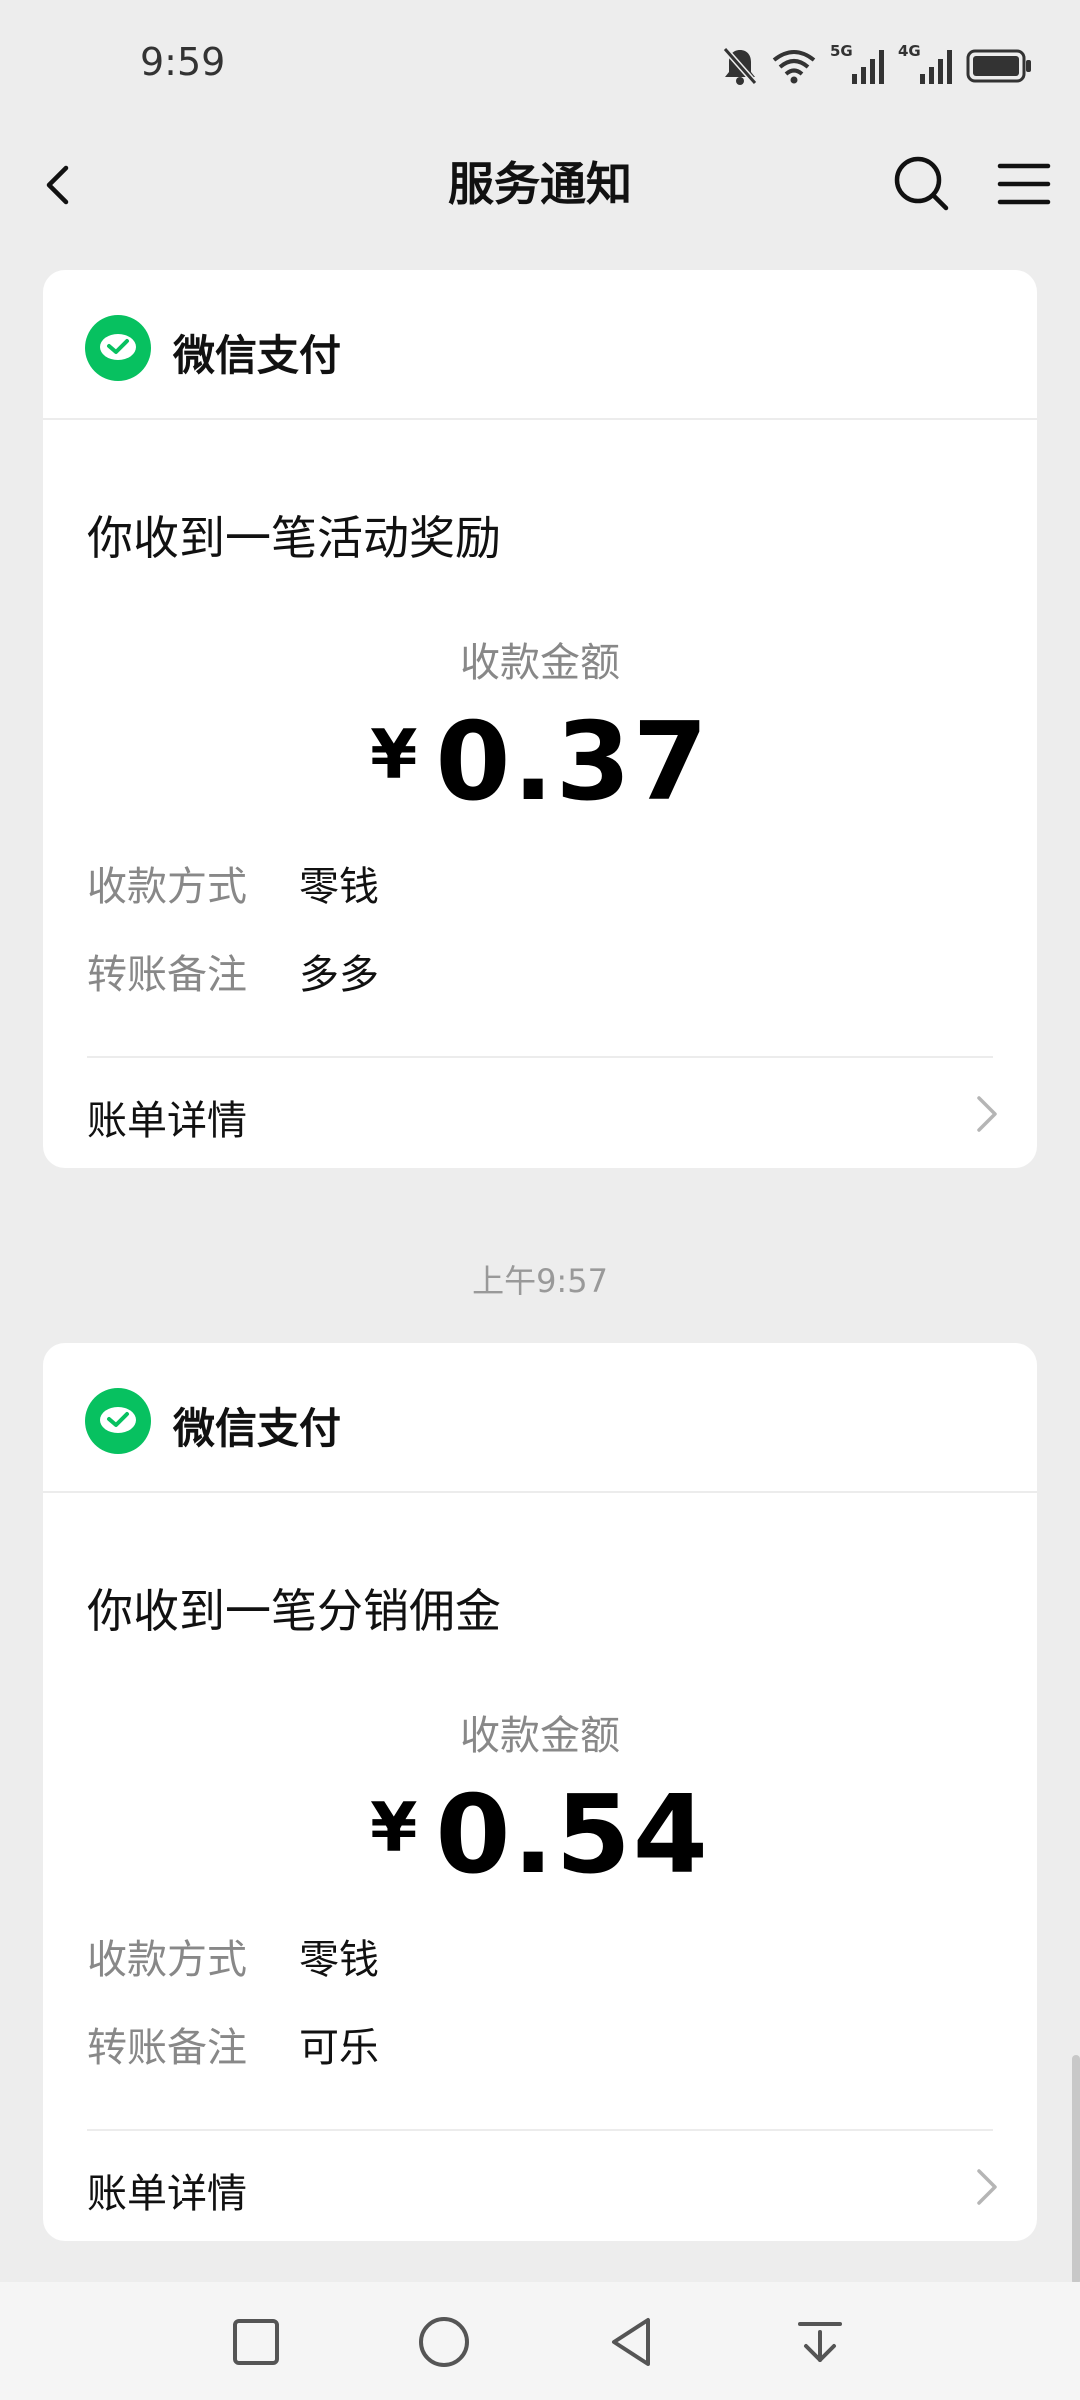 The height and width of the screenshot is (2400, 1080). I want to click on detail-row: 转账备注 多多, so click(233, 971).